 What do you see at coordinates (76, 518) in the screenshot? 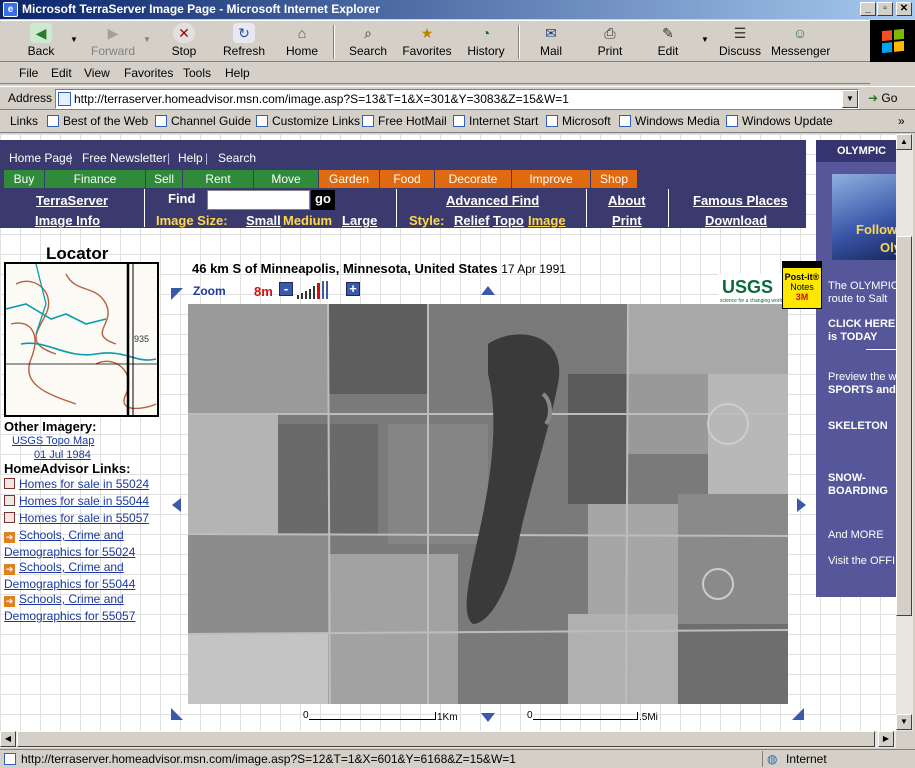
I see `homes-link-55057: Homes for sale in 55057` at bounding box center [76, 518].